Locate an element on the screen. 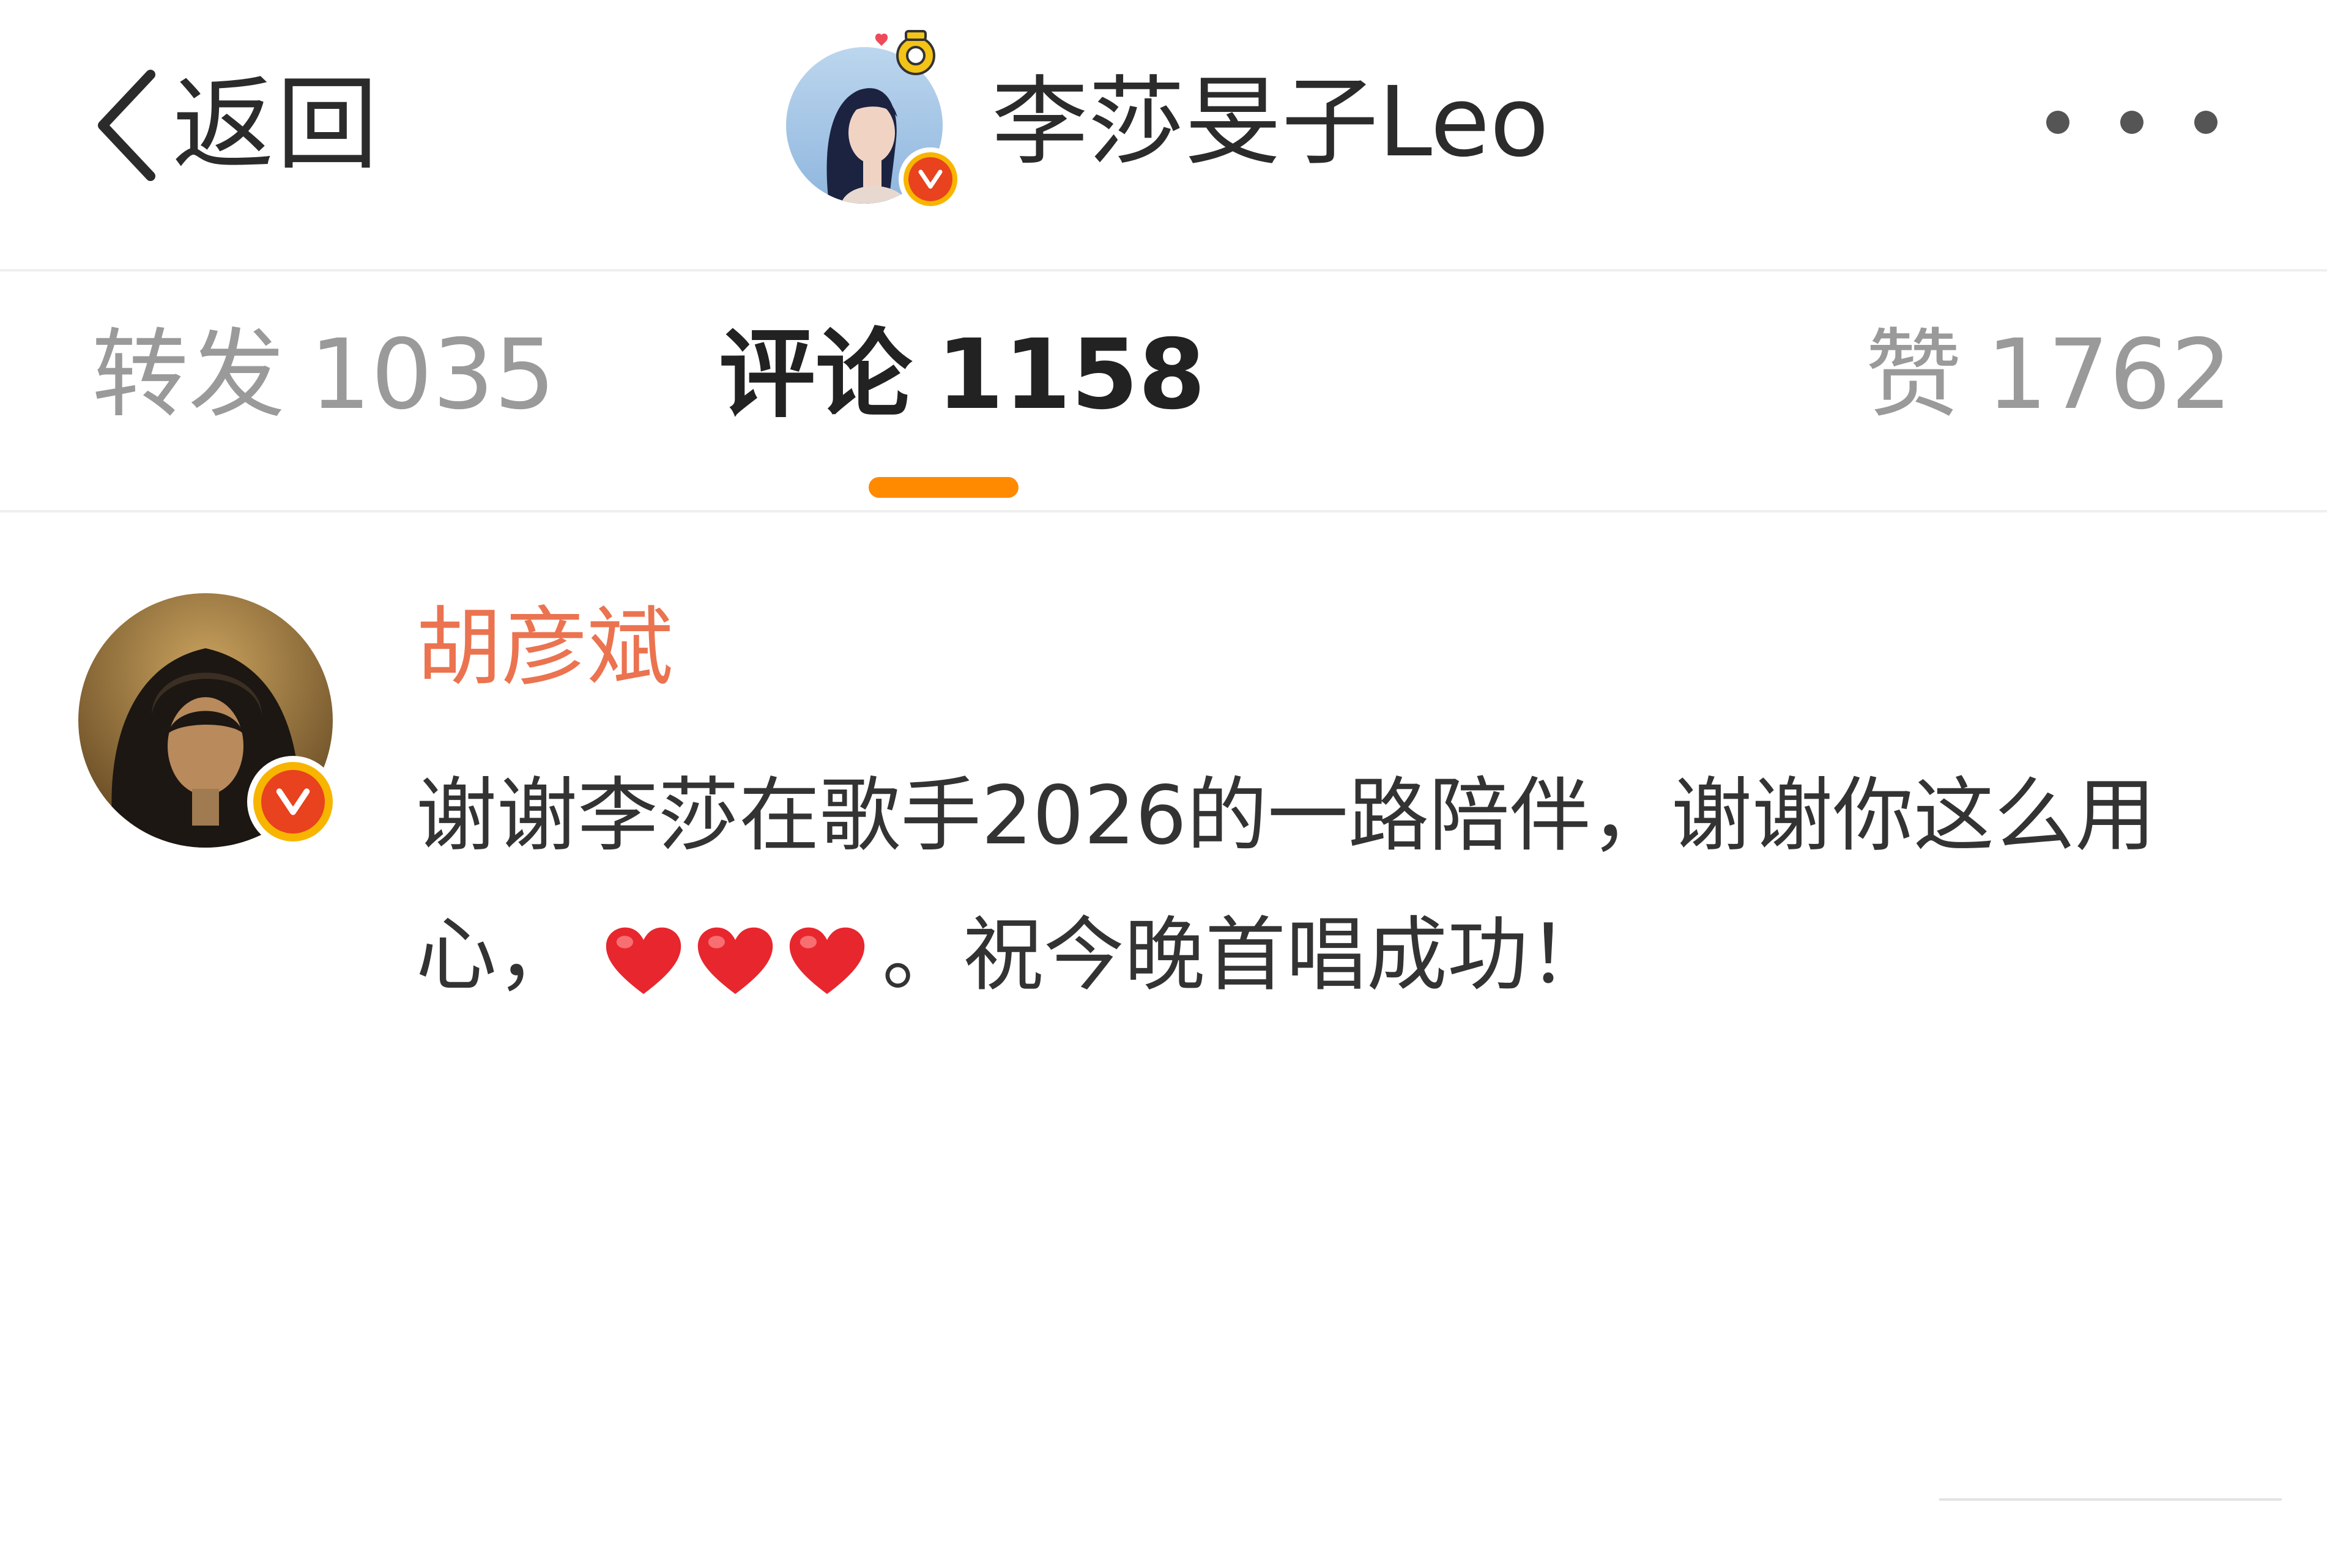 Image resolution: width=2327 pixels, height=1568 pixels. chevron-left-icon is located at coordinates (125, 125).